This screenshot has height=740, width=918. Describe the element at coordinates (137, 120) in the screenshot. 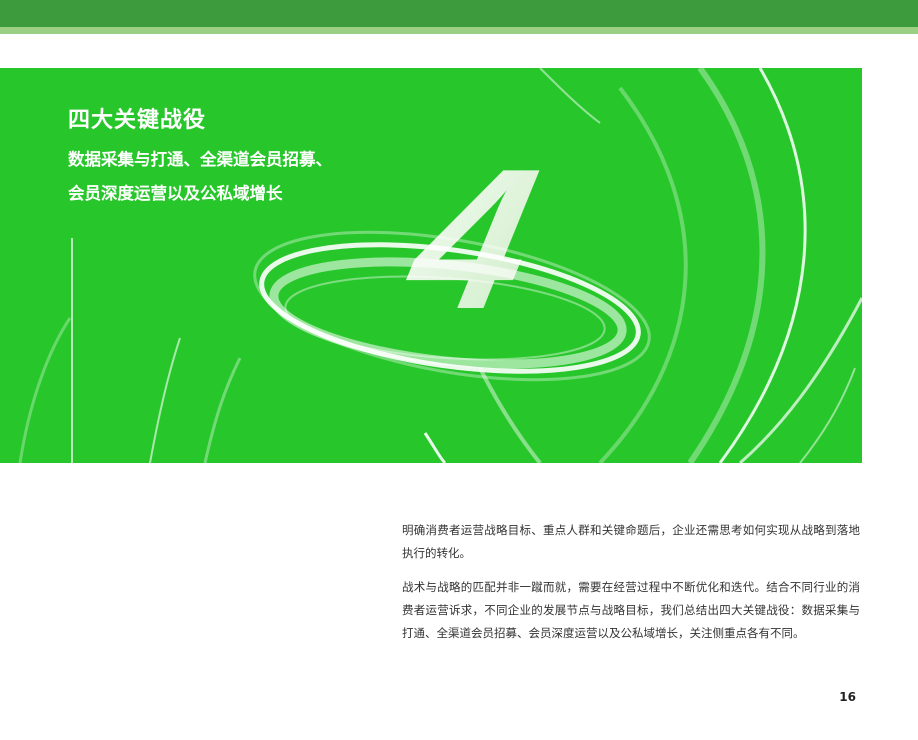

I see `banner-title: 四大关键战役` at that location.